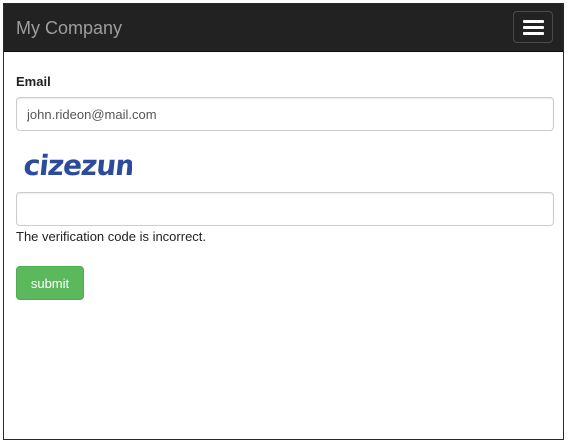  Describe the element at coordinates (69, 28) in the screenshot. I see `brand-link: My Company` at that location.